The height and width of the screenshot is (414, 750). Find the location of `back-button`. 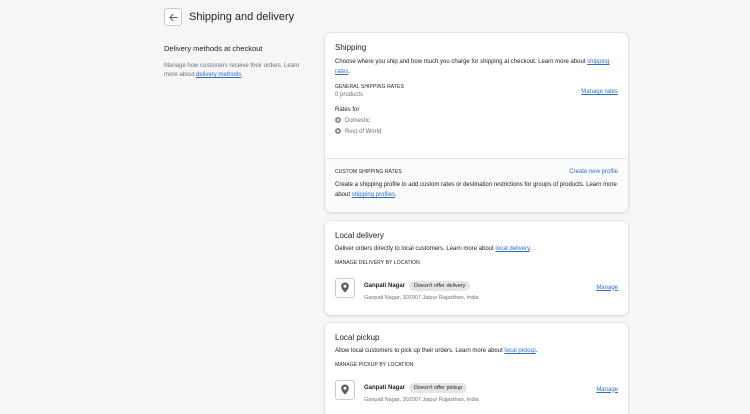

back-button is located at coordinates (173, 17).